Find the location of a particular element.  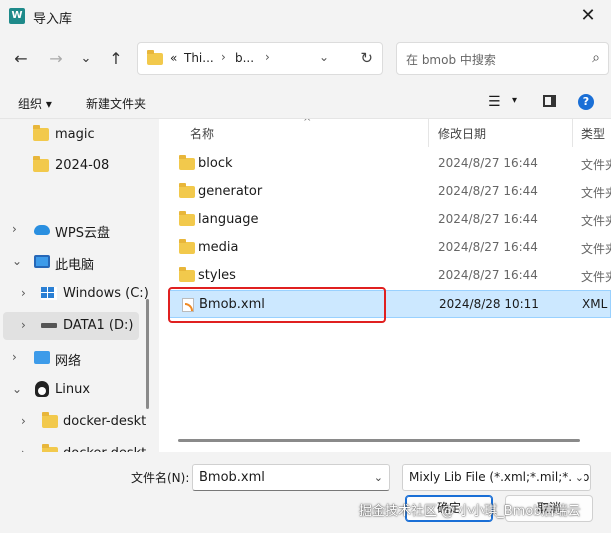

file-row-block: block 2024/8/27 16:44 文件夹 is located at coordinates (390, 164).